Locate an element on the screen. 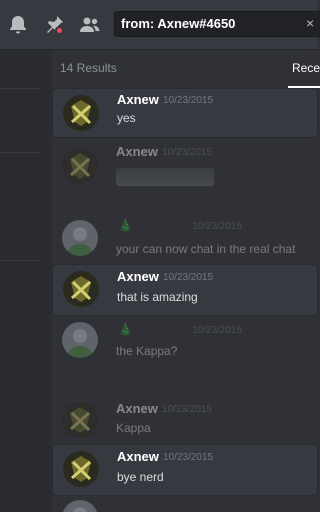 This screenshot has width=320, height=512. channel-toolbar: from: Axnew#4650 × is located at coordinates (160, 25).